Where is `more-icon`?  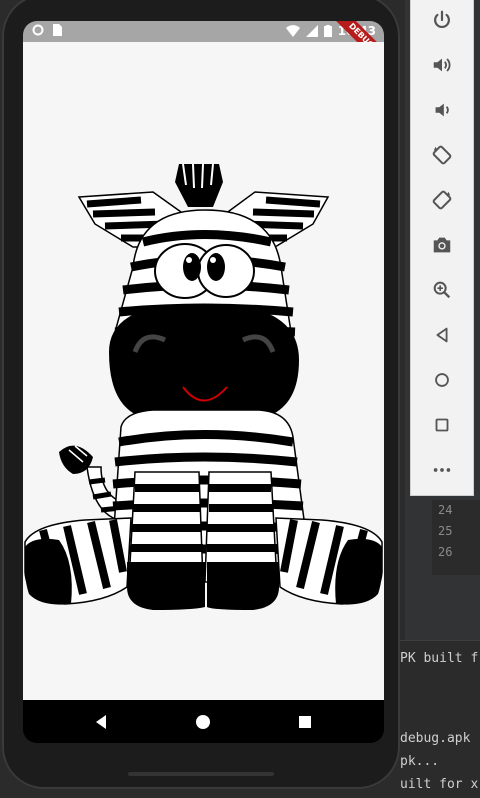 more-icon is located at coordinates (442, 470).